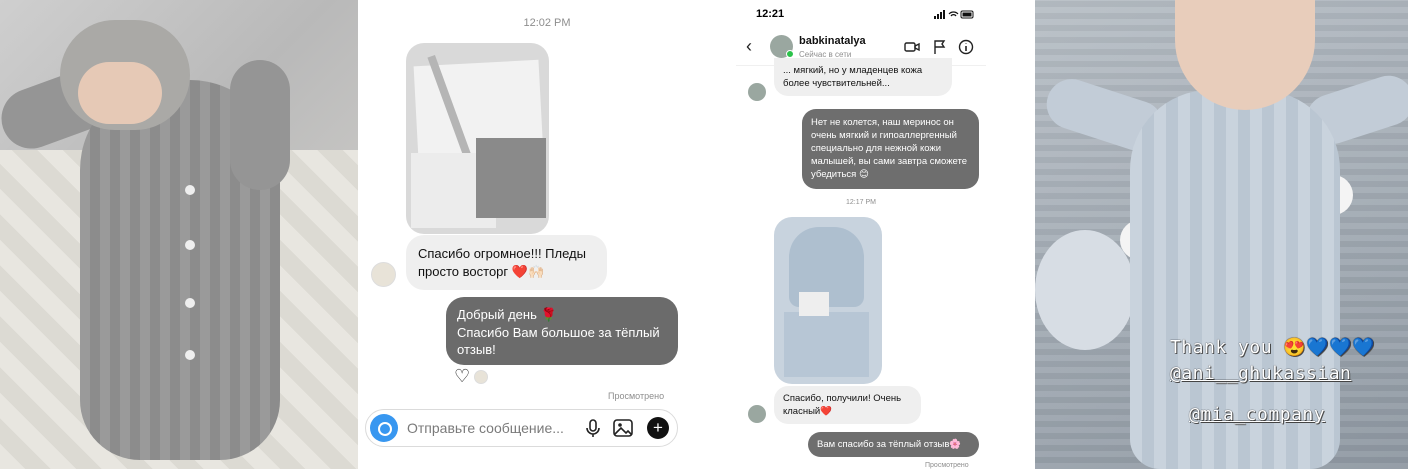 This screenshot has height=469, width=1408. I want to click on back-icon: ‹, so click(749, 46).